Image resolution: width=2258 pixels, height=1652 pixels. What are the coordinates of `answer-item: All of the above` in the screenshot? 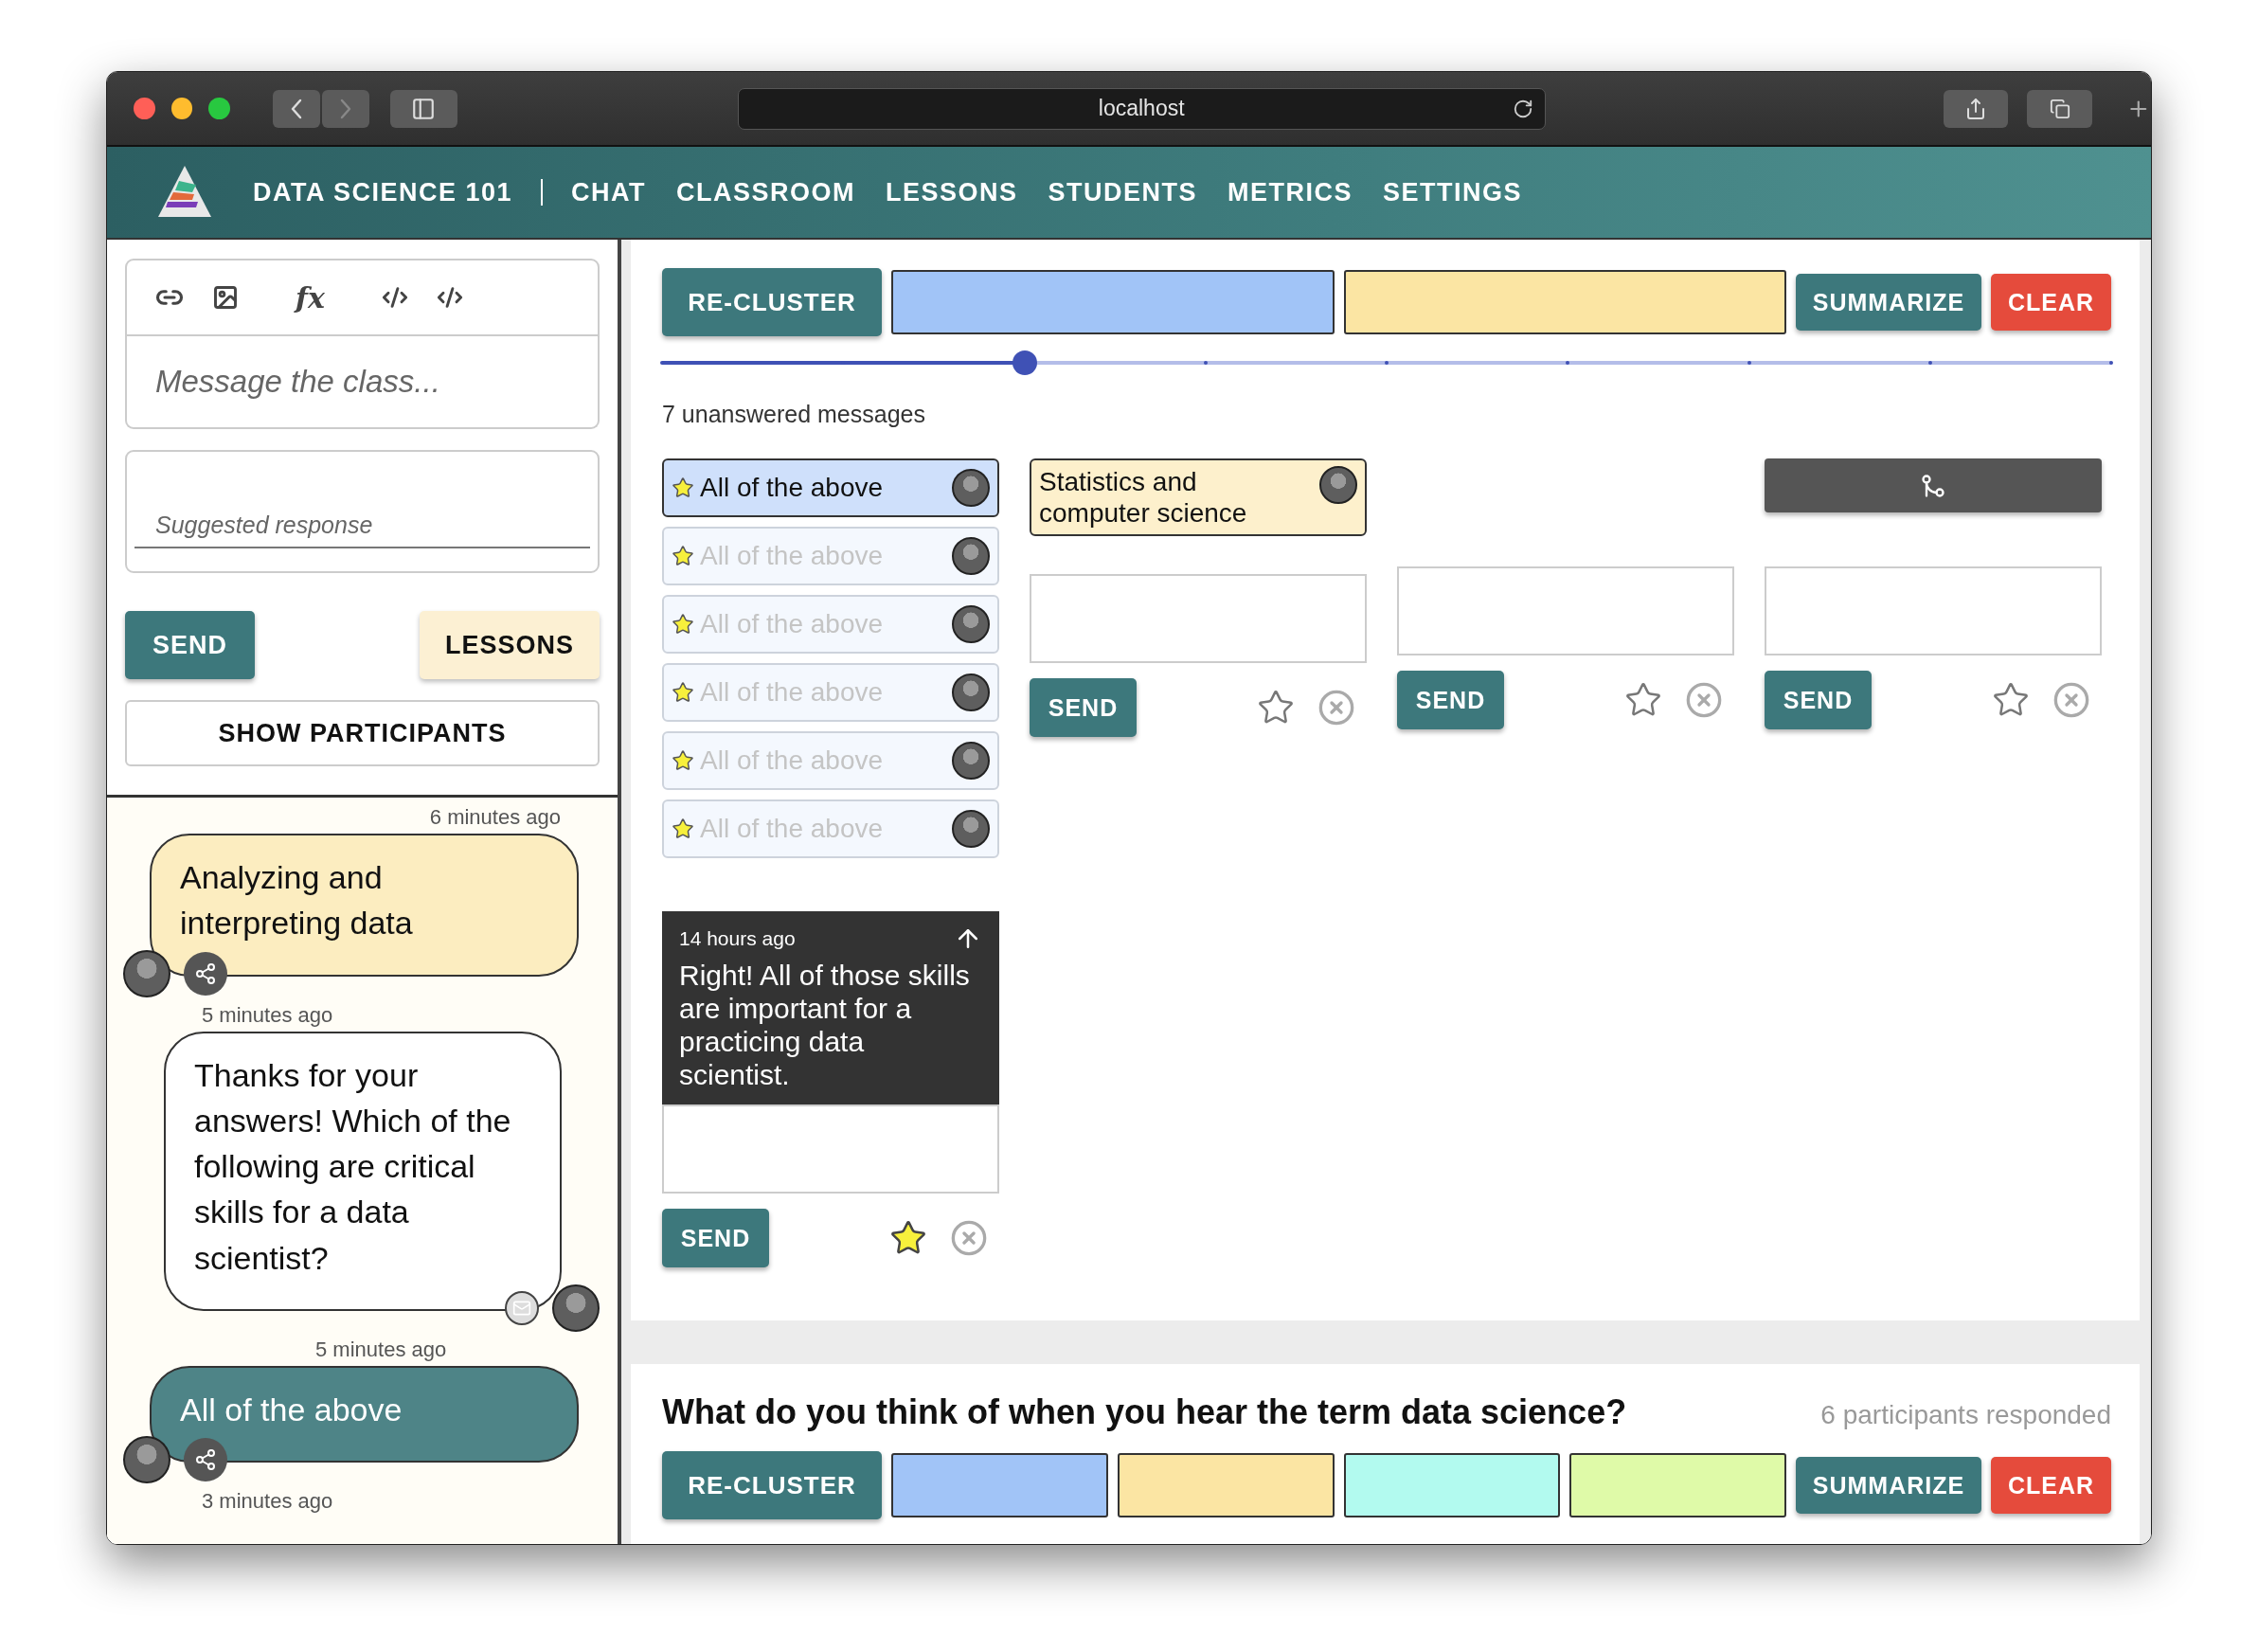 It's located at (830, 487).